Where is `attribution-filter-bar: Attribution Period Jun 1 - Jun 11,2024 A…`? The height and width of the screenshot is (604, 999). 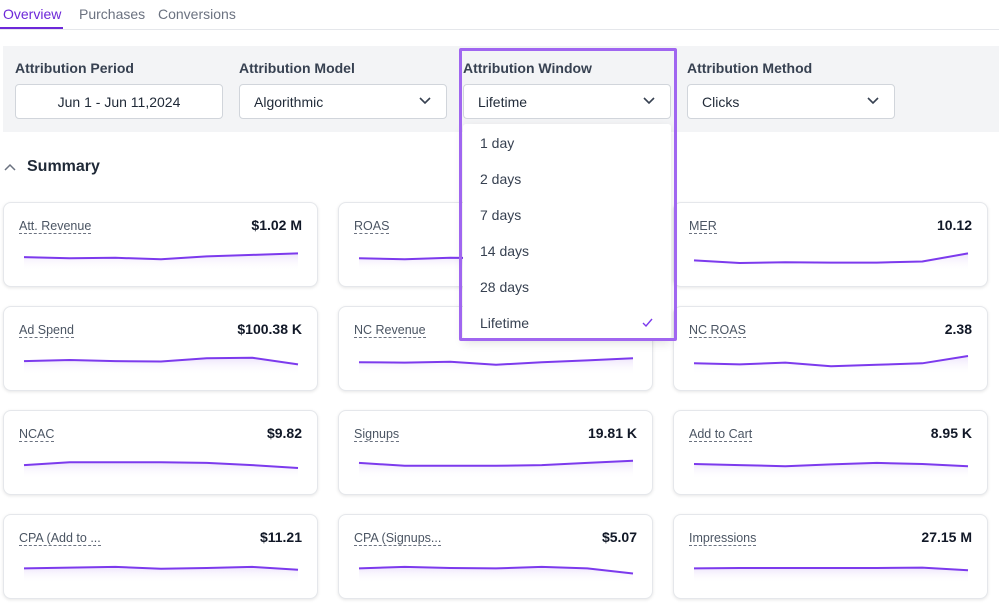 attribution-filter-bar: Attribution Period Jun 1 - Jun 11,2024 A… is located at coordinates (501, 89).